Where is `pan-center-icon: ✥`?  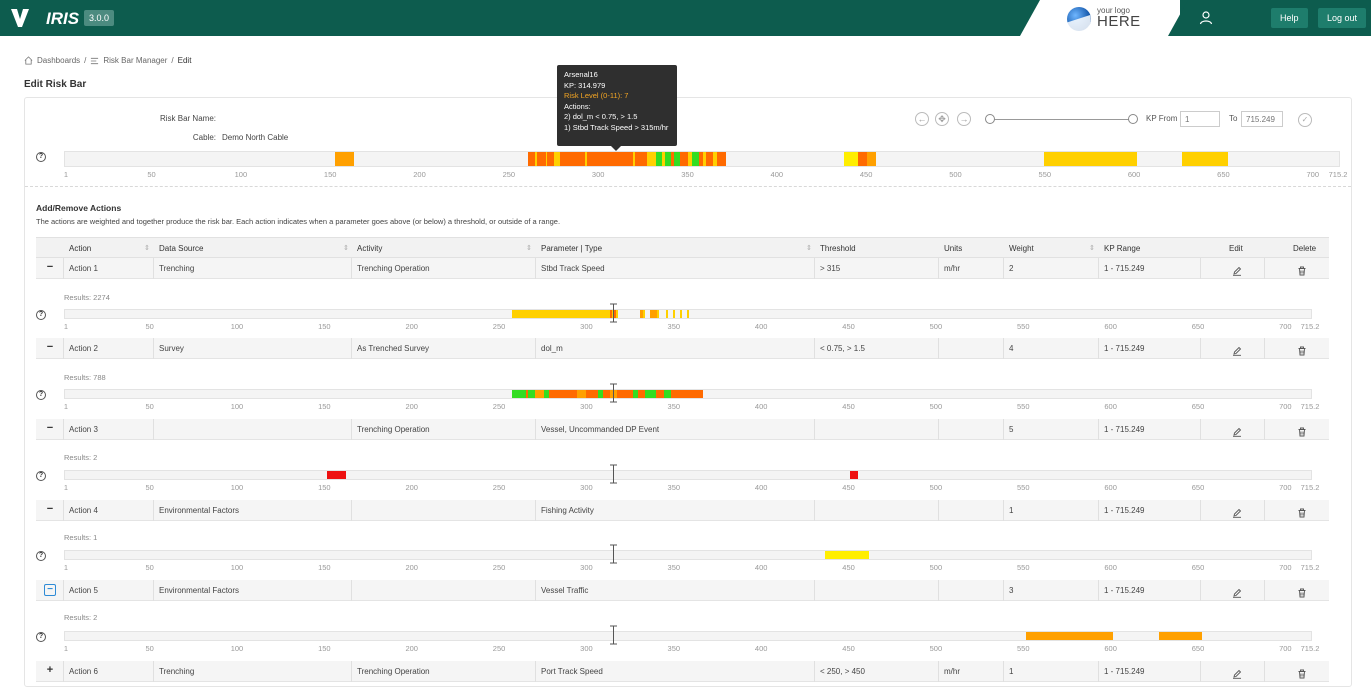 pan-center-icon: ✥ is located at coordinates (942, 119).